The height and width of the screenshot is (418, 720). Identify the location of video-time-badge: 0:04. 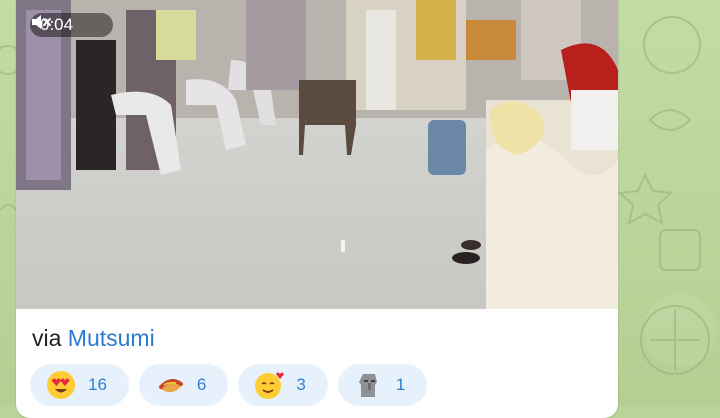
(72, 25).